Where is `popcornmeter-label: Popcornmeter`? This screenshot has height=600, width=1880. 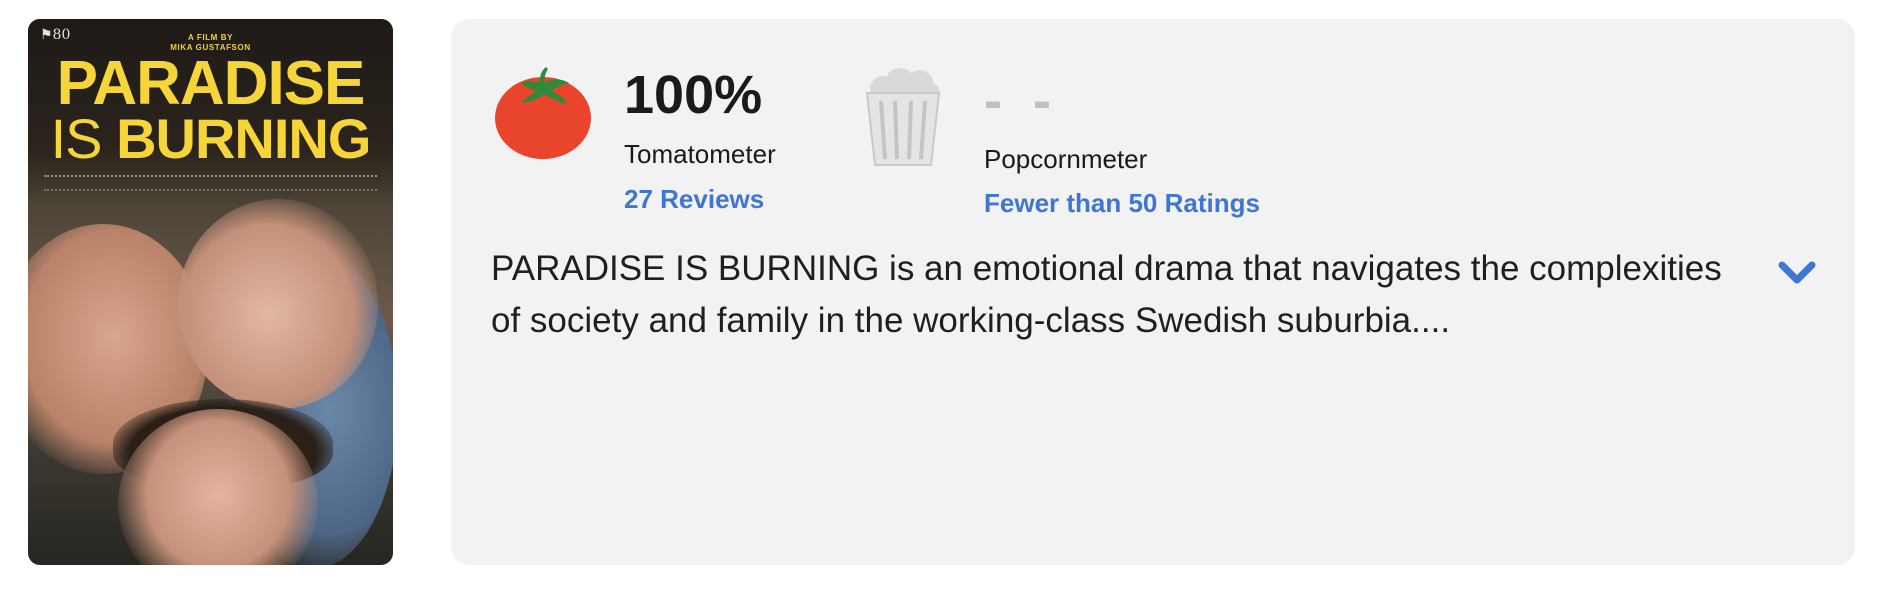
popcornmeter-label: Popcornmeter is located at coordinates (1066, 159).